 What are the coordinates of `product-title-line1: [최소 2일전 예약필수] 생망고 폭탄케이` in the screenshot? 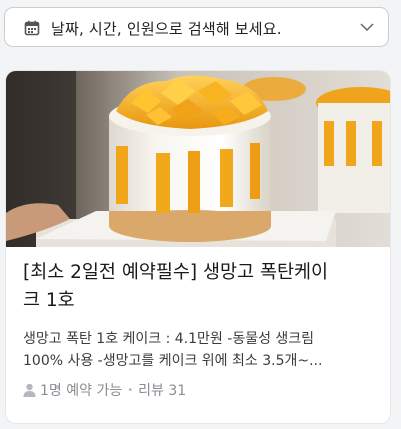 It's located at (176, 272).